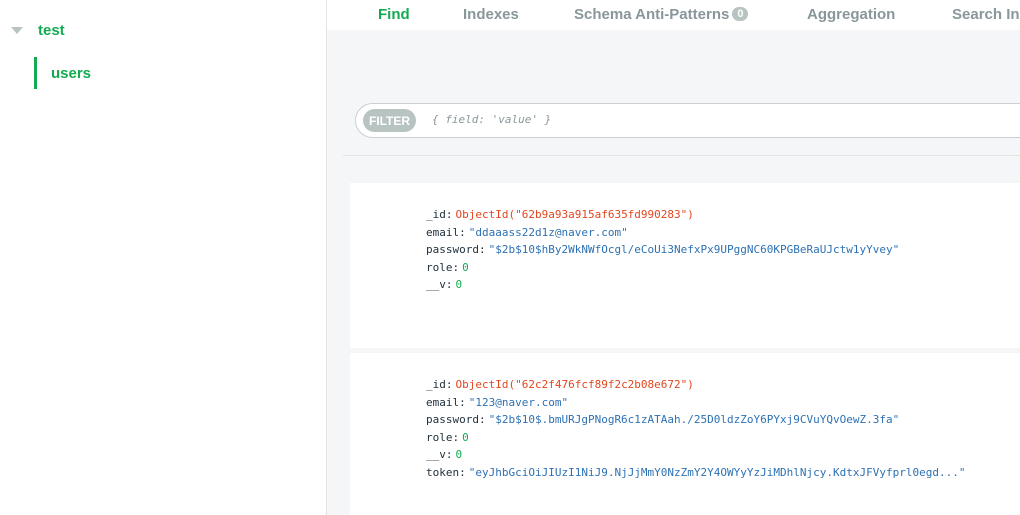  I want to click on collection-name: users, so click(71, 73).